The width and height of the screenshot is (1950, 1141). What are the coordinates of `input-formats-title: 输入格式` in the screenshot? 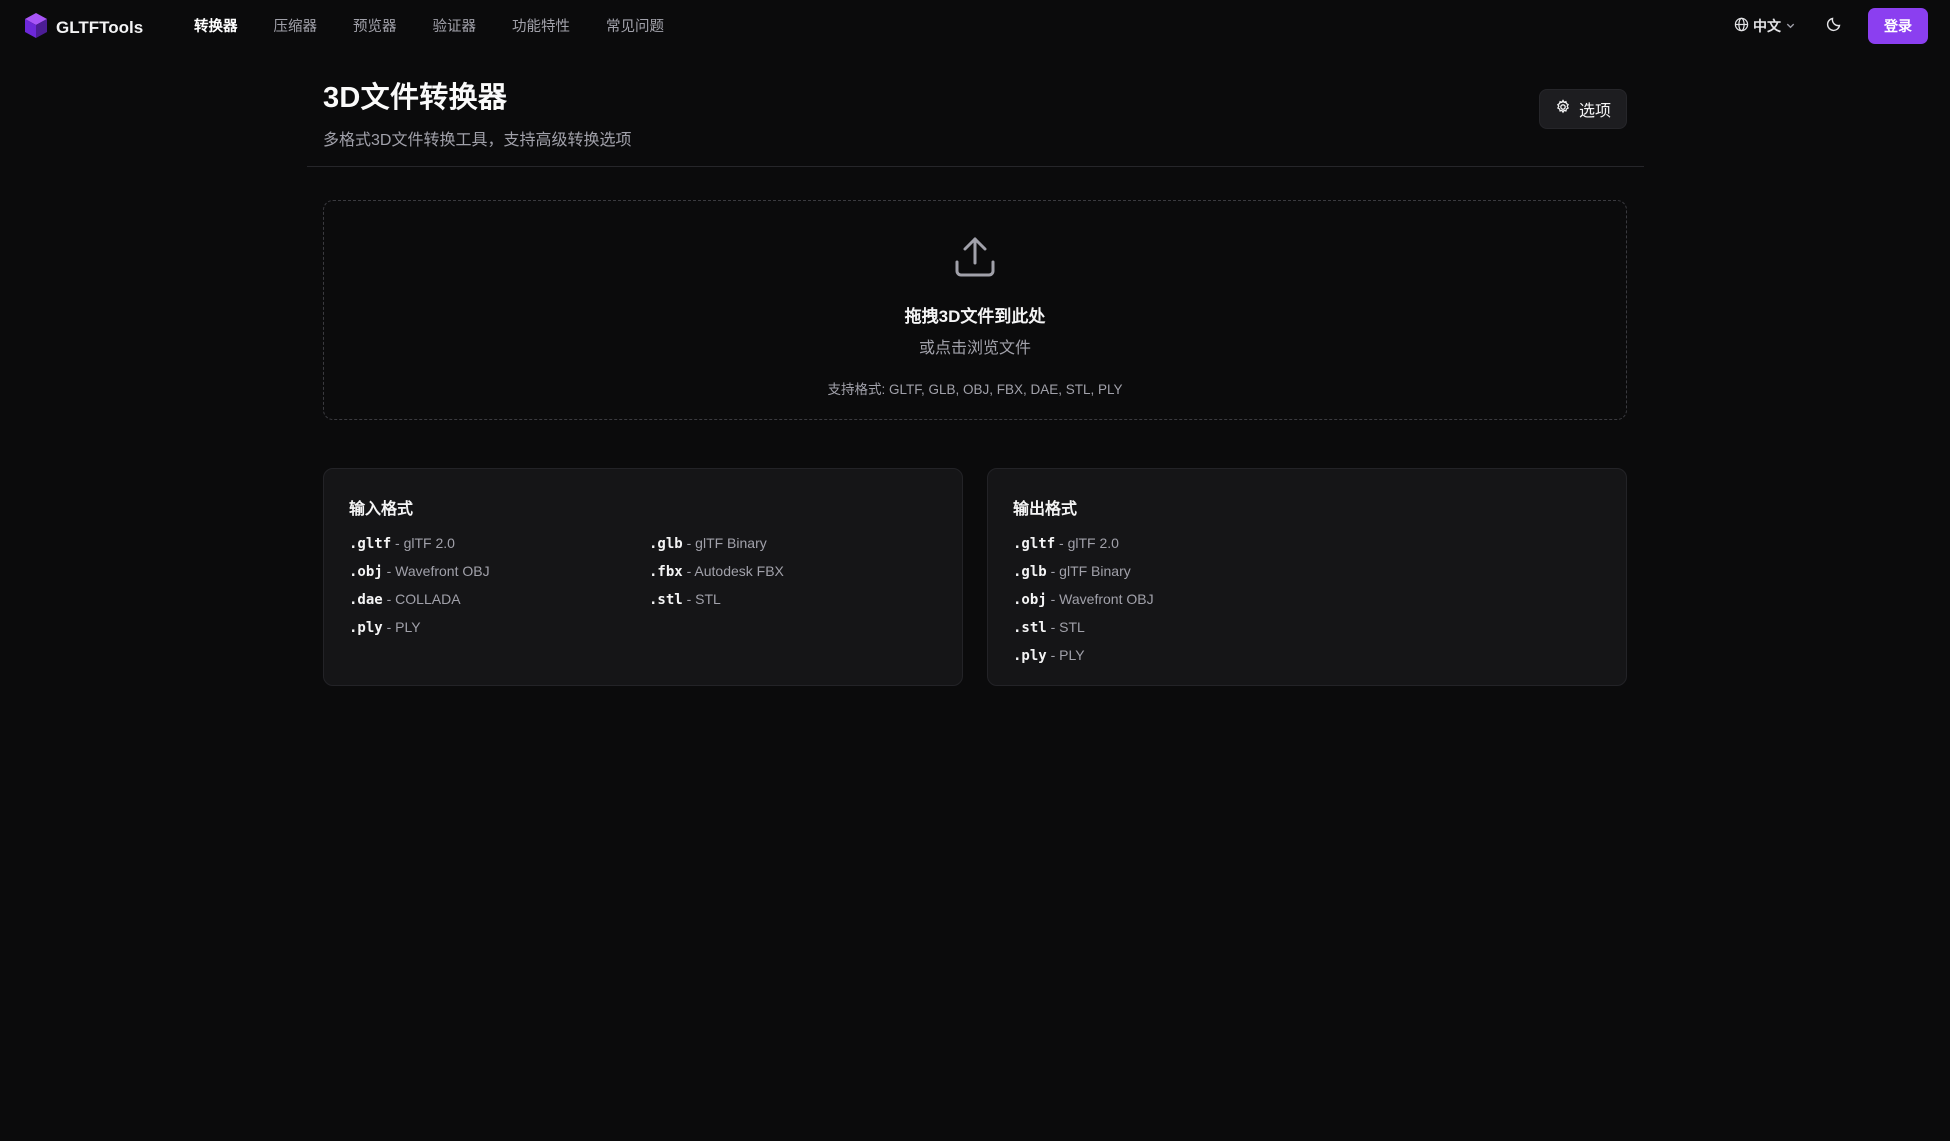 It's located at (381, 509).